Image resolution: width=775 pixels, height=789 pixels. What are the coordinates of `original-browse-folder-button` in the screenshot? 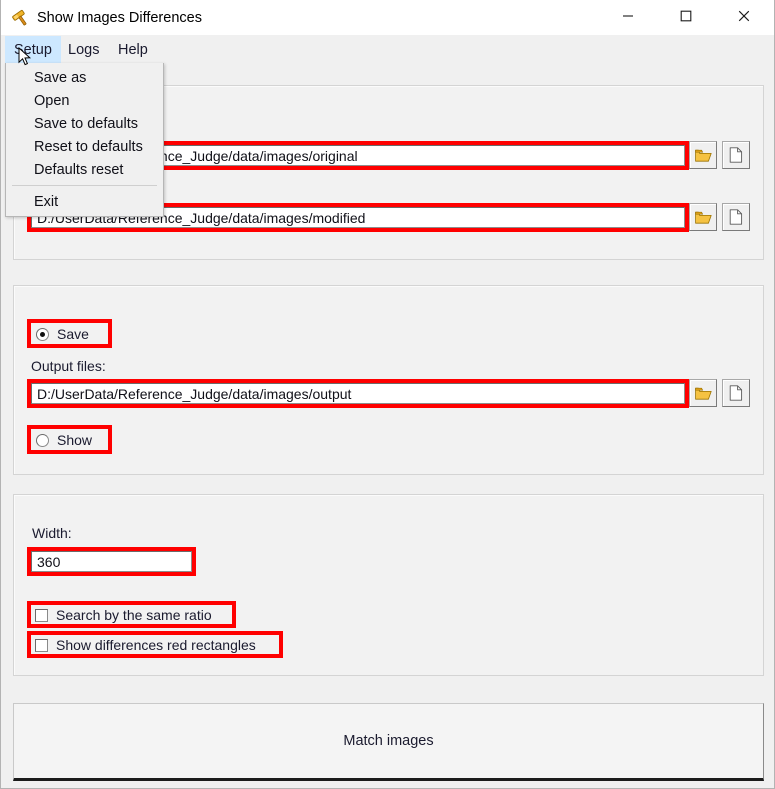 It's located at (703, 155).